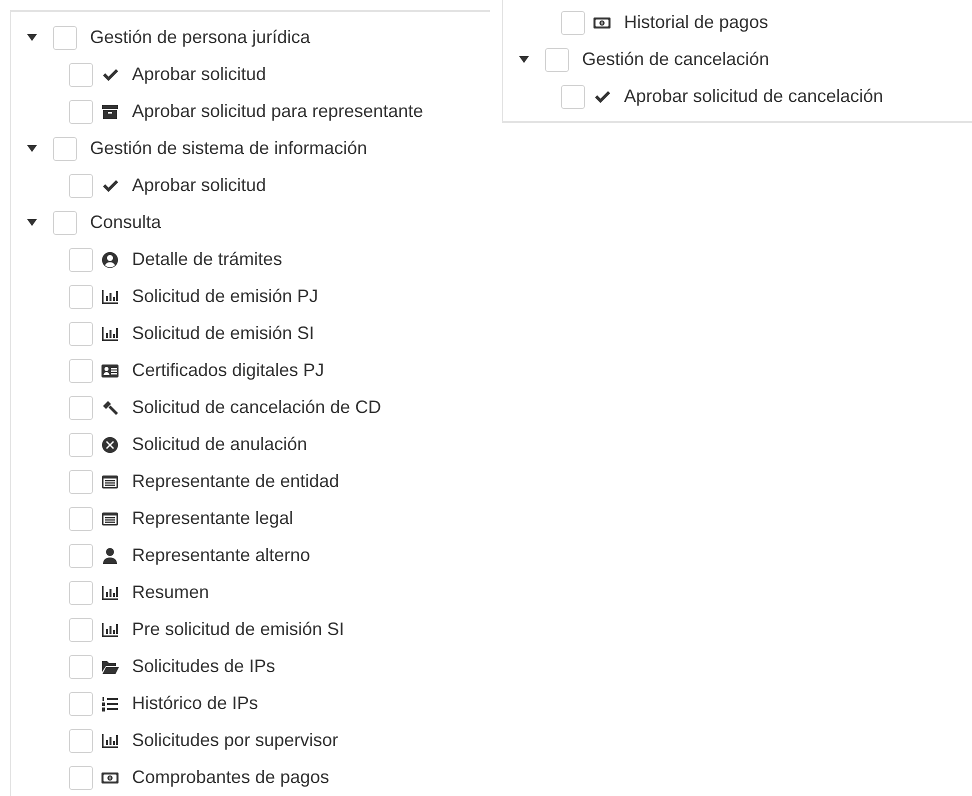  Describe the element at coordinates (238, 629) in the screenshot. I see `tree-item: Pre solicitud de emisión SI` at that location.